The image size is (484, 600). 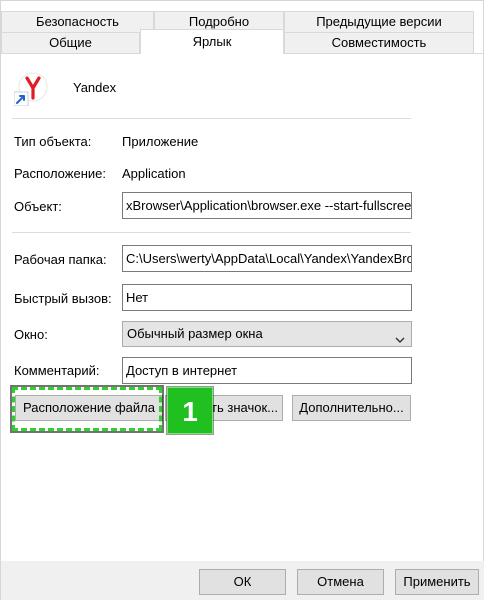 I want to click on cancel-button: Отмена, so click(x=340, y=582).